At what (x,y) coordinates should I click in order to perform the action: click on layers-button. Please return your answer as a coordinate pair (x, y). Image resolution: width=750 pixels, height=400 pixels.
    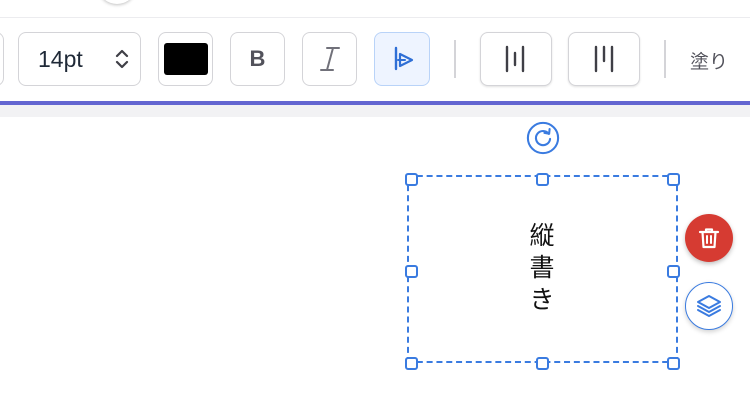
    Looking at the image, I should click on (709, 306).